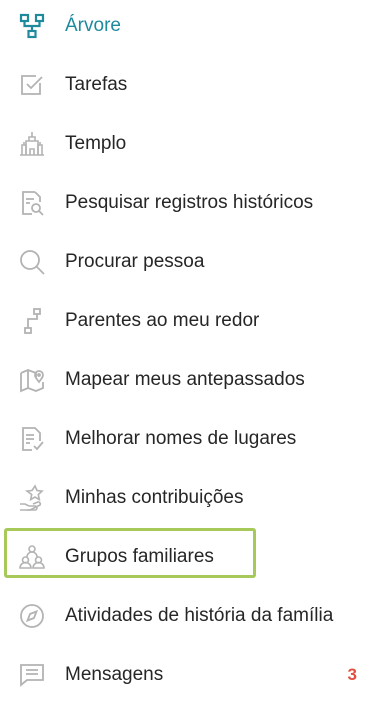 This screenshot has width=379, height=709. Describe the element at coordinates (32, 557) in the screenshot. I see `family-group-icon` at that location.